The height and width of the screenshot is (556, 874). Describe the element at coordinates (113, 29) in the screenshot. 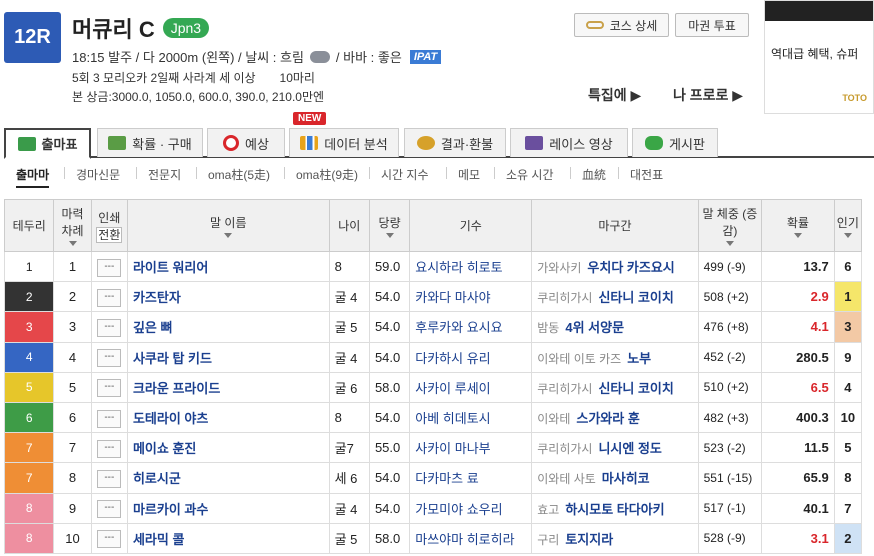

I see `race-name: 머큐리 C` at that location.